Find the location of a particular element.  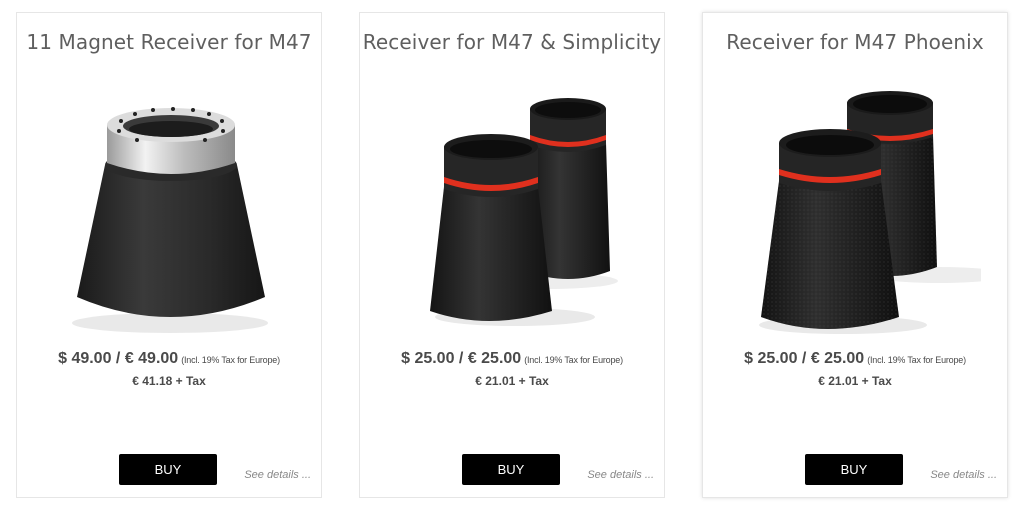

price-amount: $ 49.00 / € 49.00 is located at coordinates (118, 358).